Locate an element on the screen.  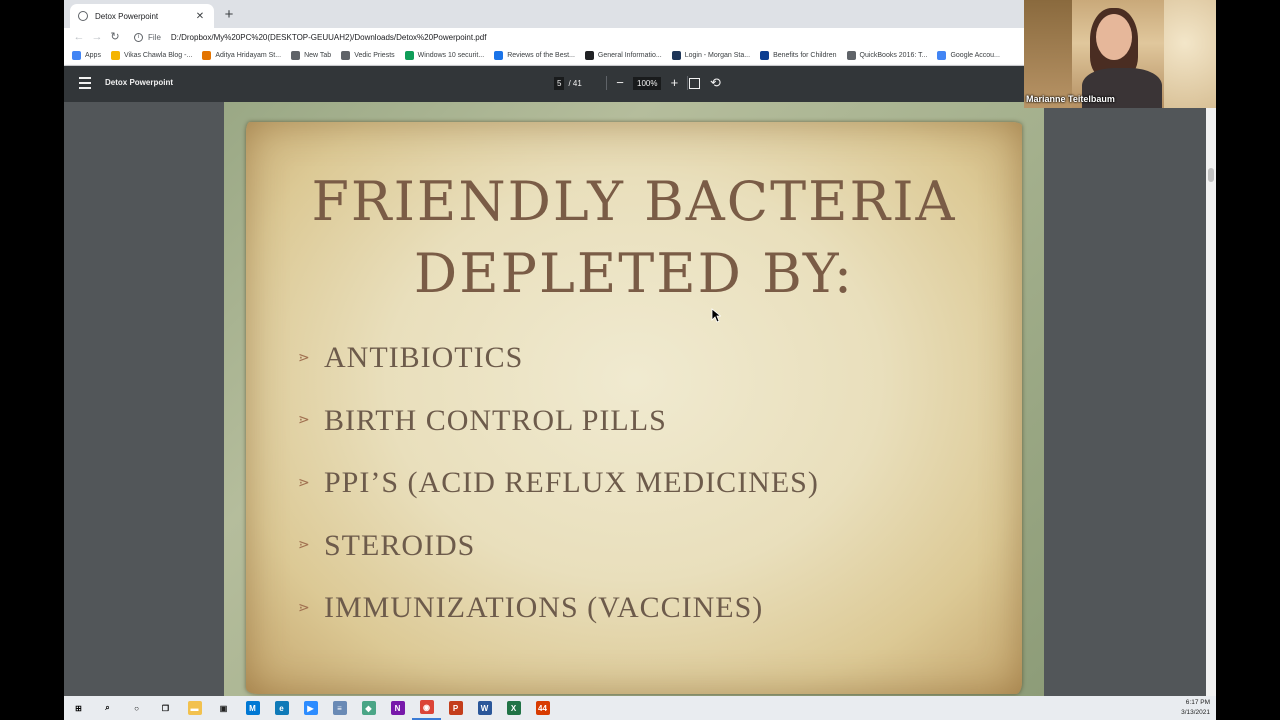
forward-icon: → is located at coordinates (97, 37).